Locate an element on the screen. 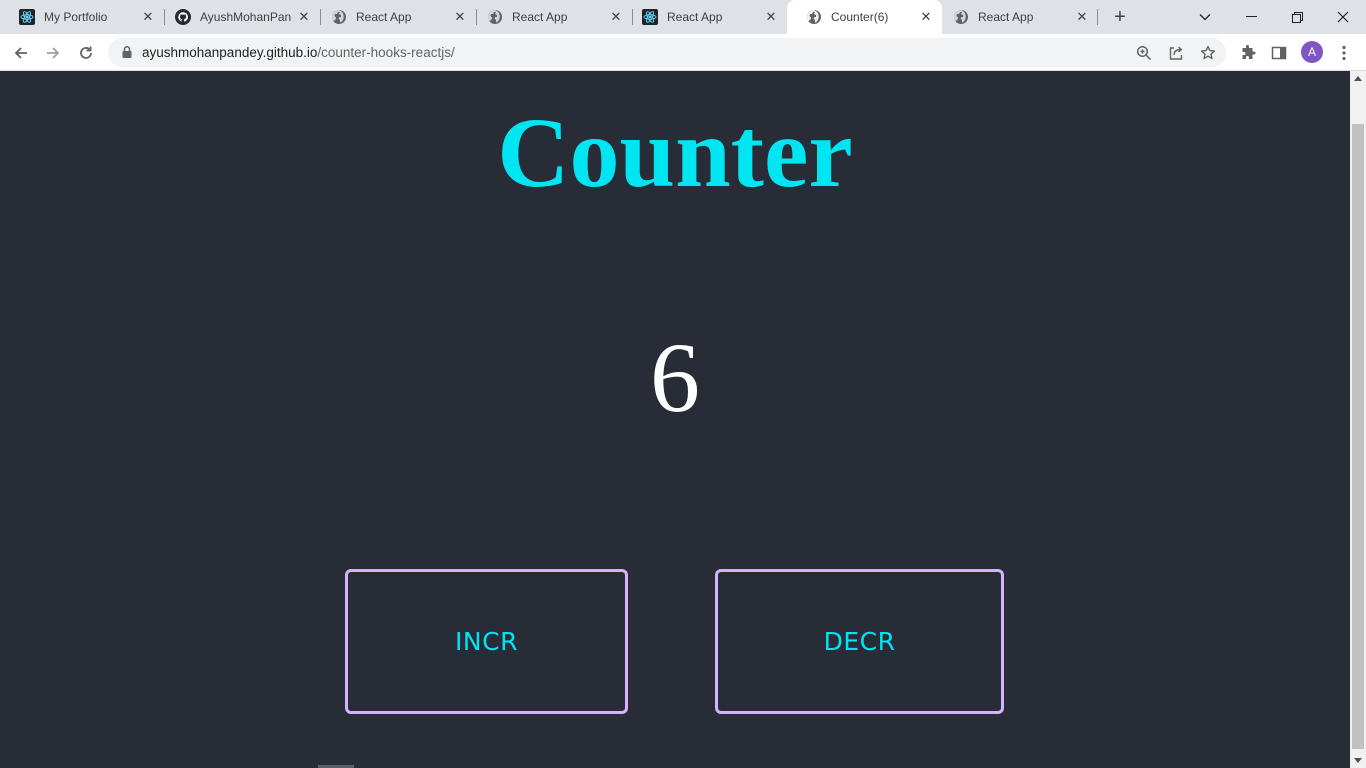 This screenshot has width=1366, height=768. tab-separator is located at coordinates (1097, 17).